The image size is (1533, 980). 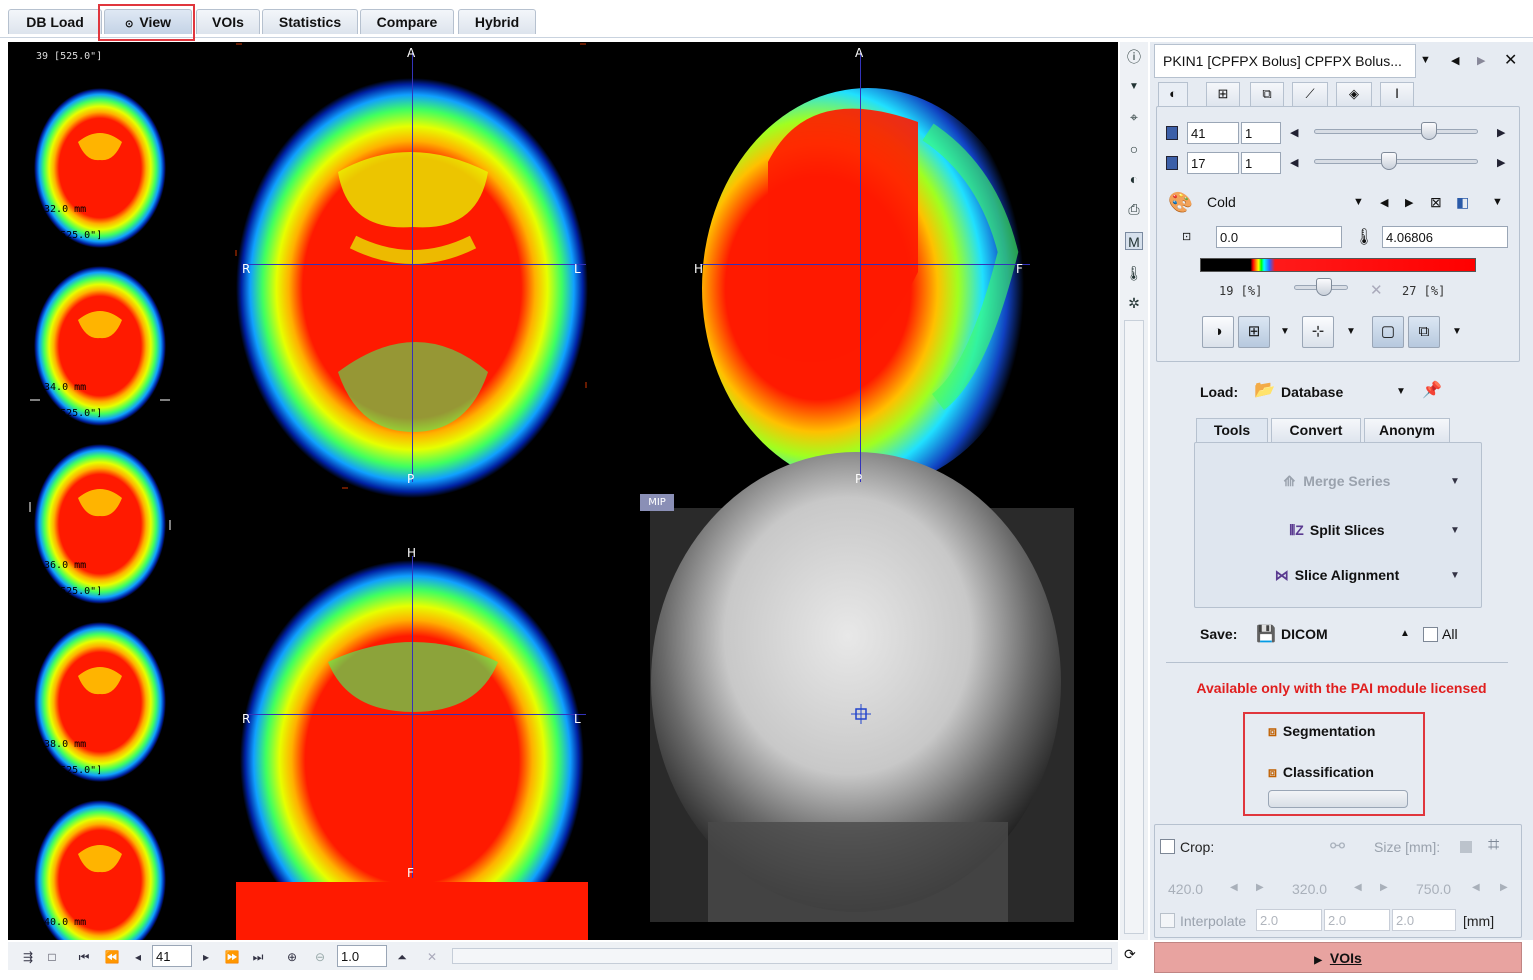 I want to click on split-slices-row: ⫴Z Split Slices, so click(x=1337, y=530).